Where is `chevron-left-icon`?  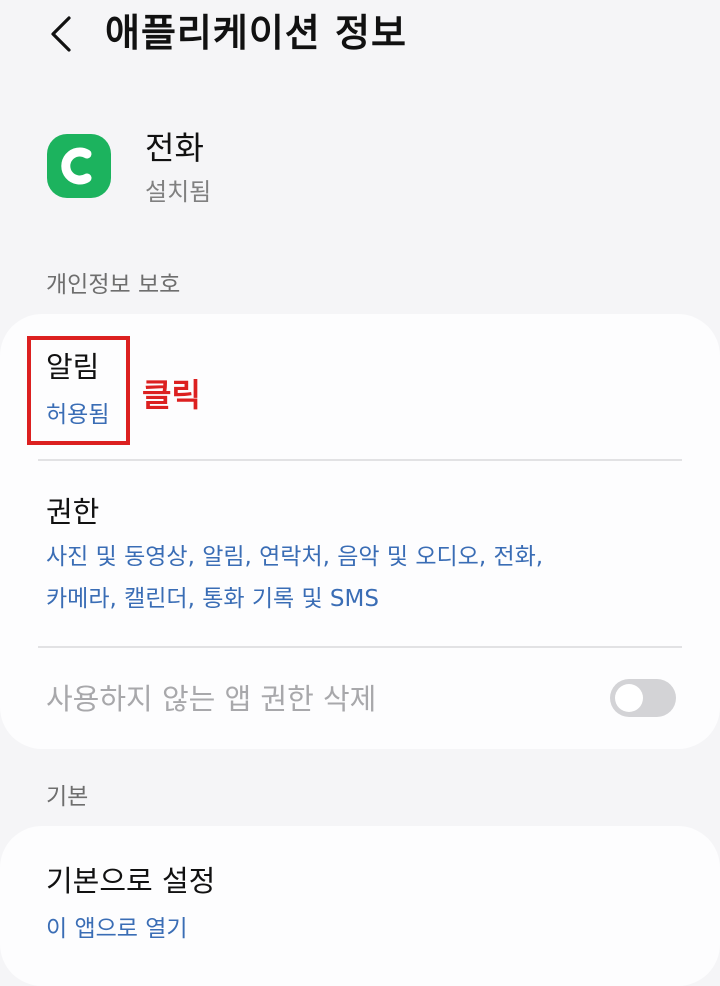 chevron-left-icon is located at coordinates (61, 34).